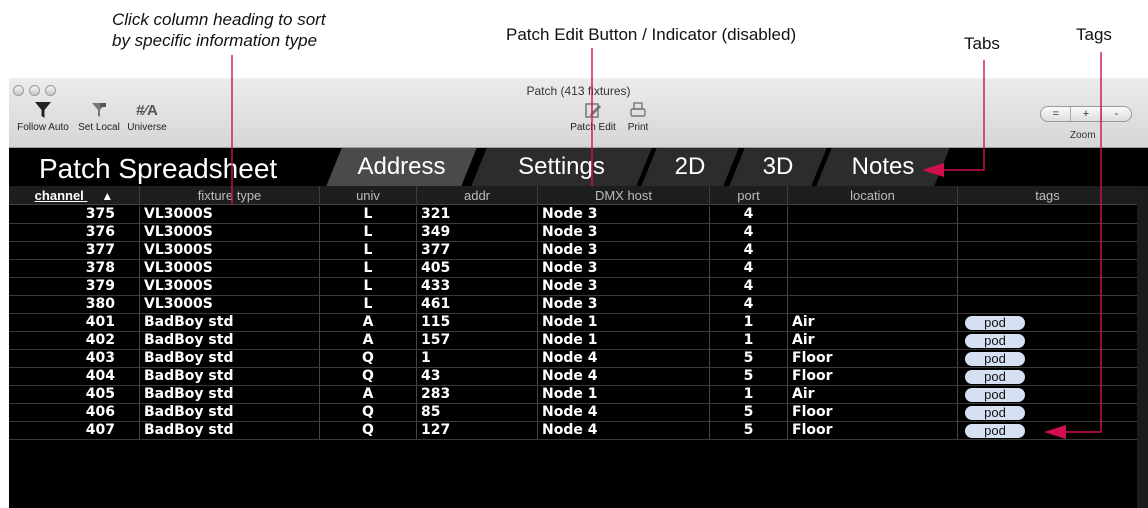  I want to click on cell-addr: 43, so click(477, 376).